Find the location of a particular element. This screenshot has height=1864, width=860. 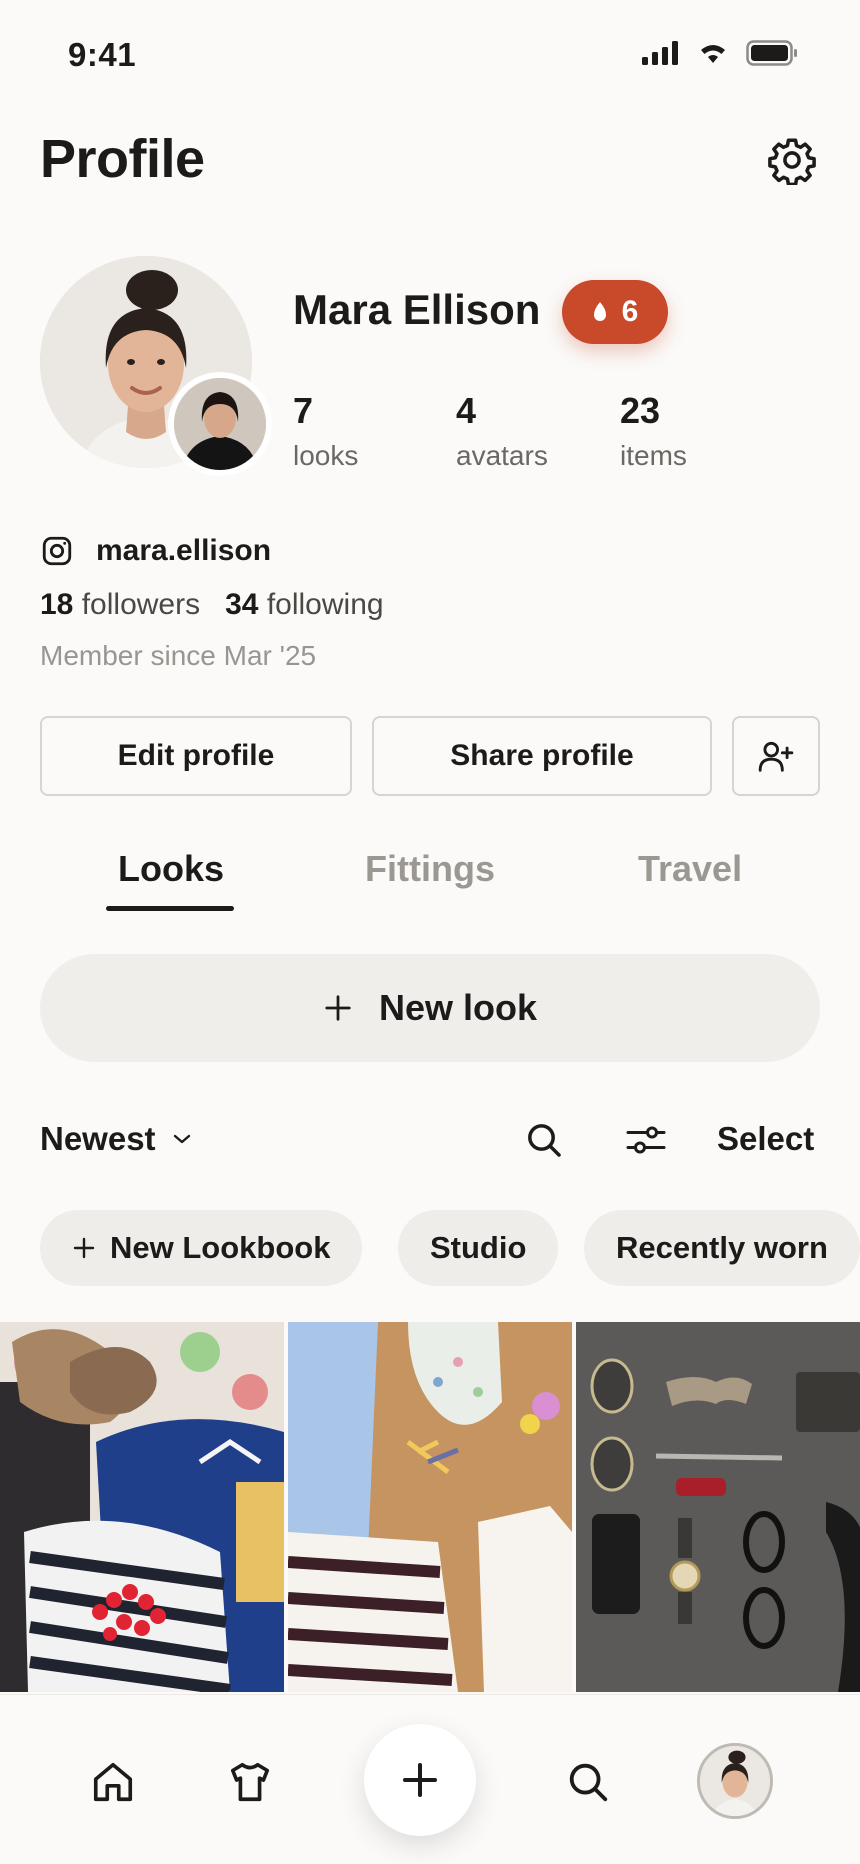

chip-label: Studio is located at coordinates (478, 1247).